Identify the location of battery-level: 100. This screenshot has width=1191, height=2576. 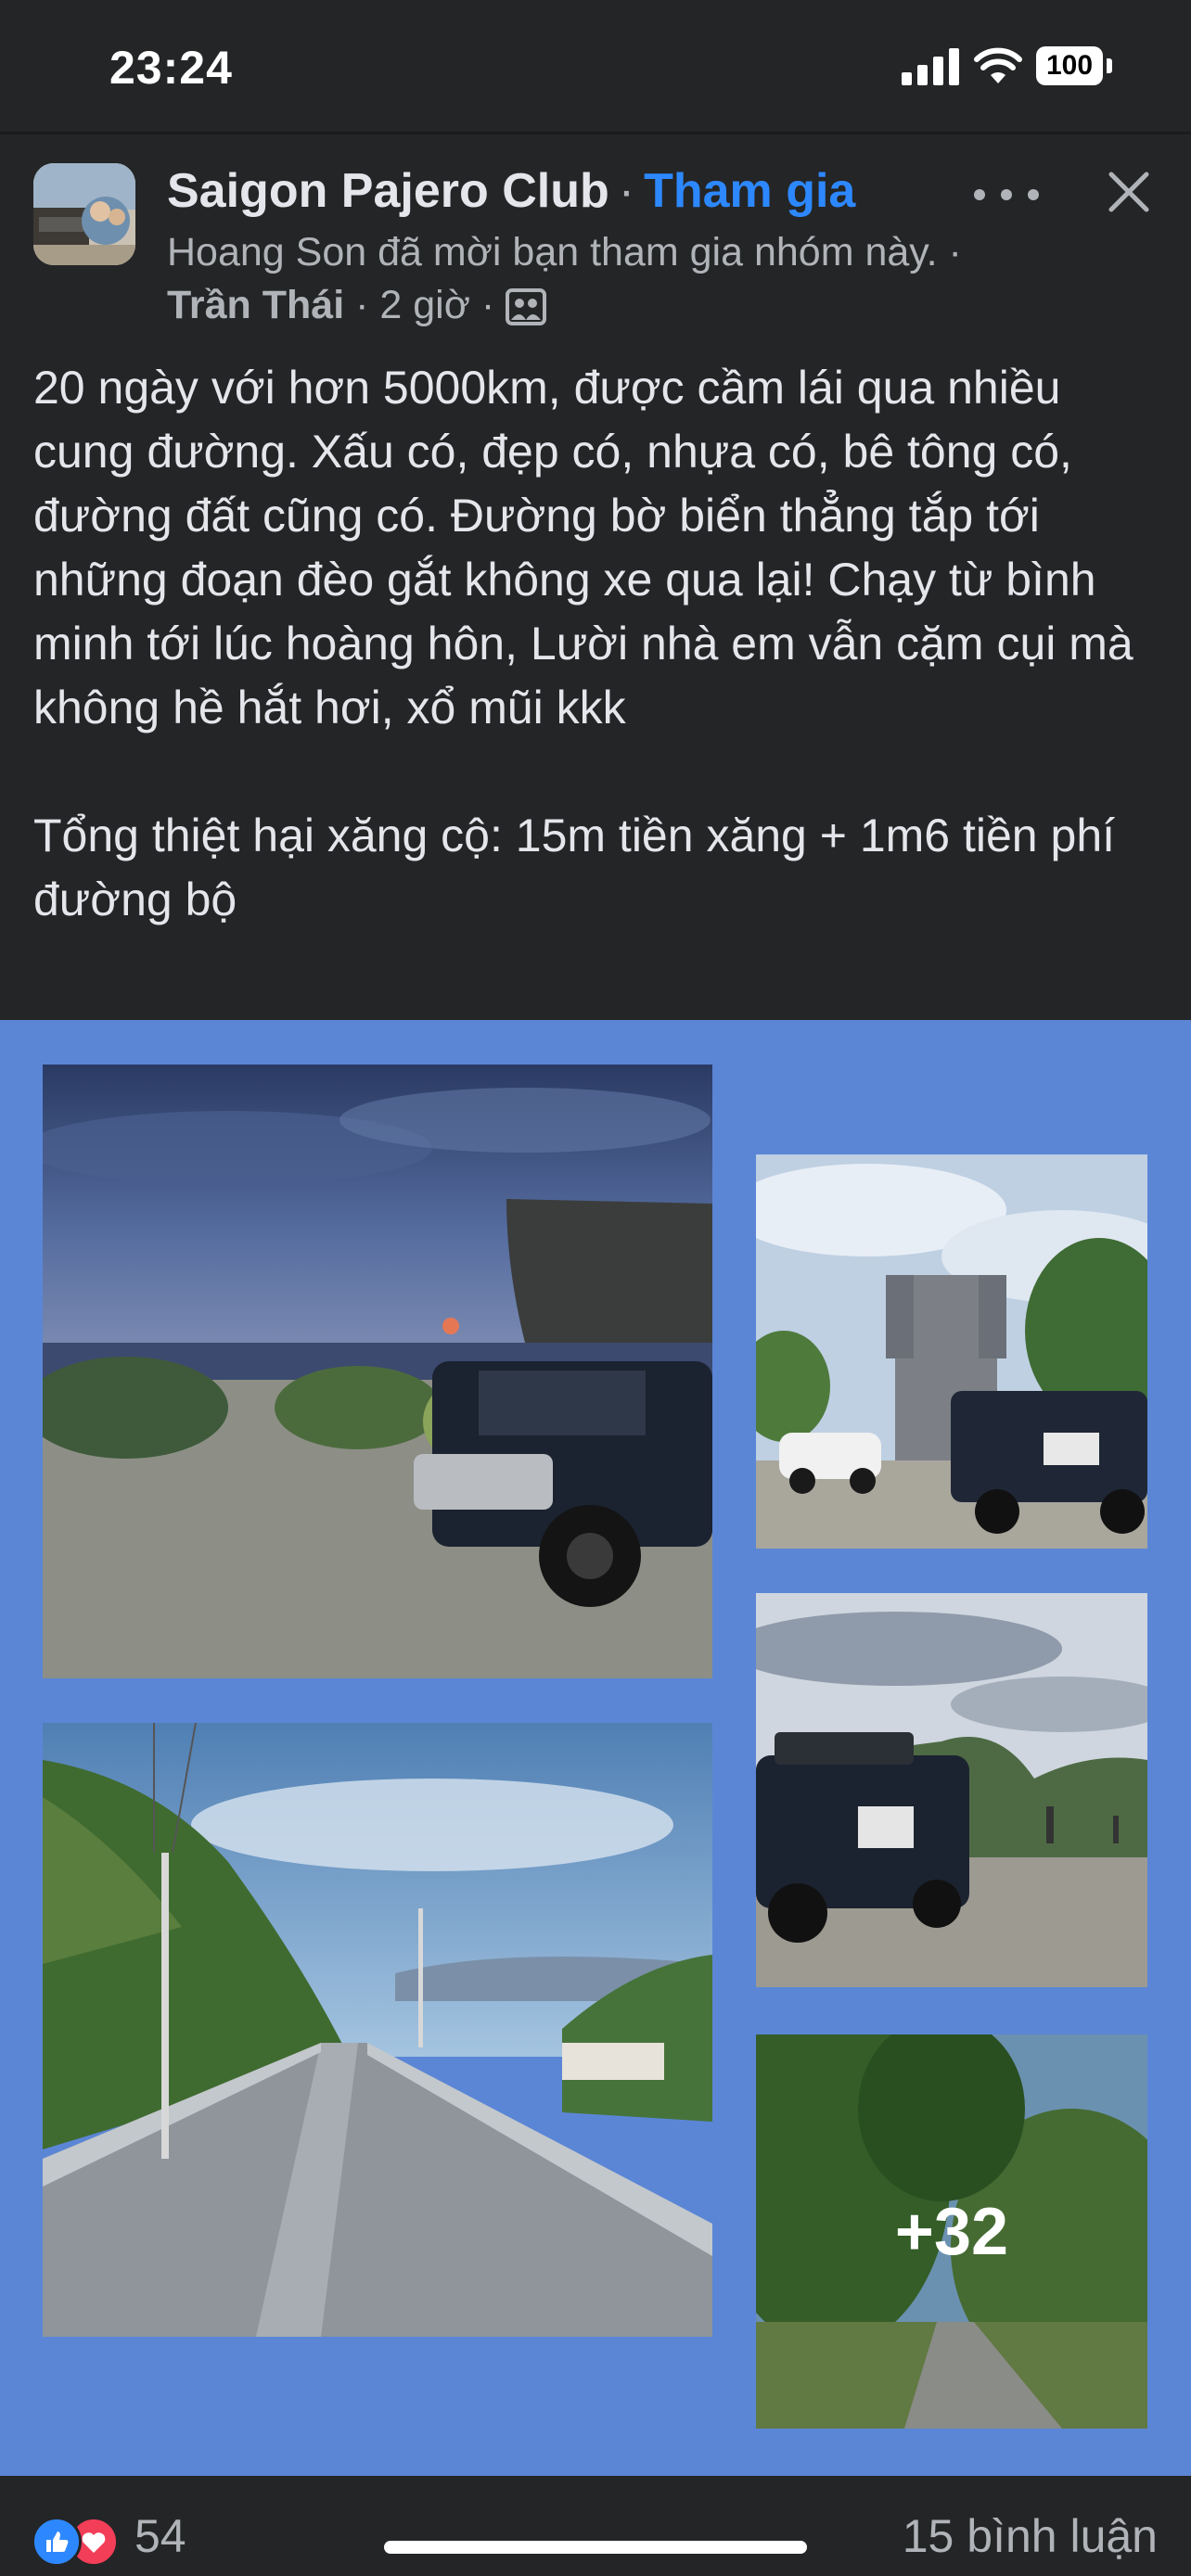
(1069, 66).